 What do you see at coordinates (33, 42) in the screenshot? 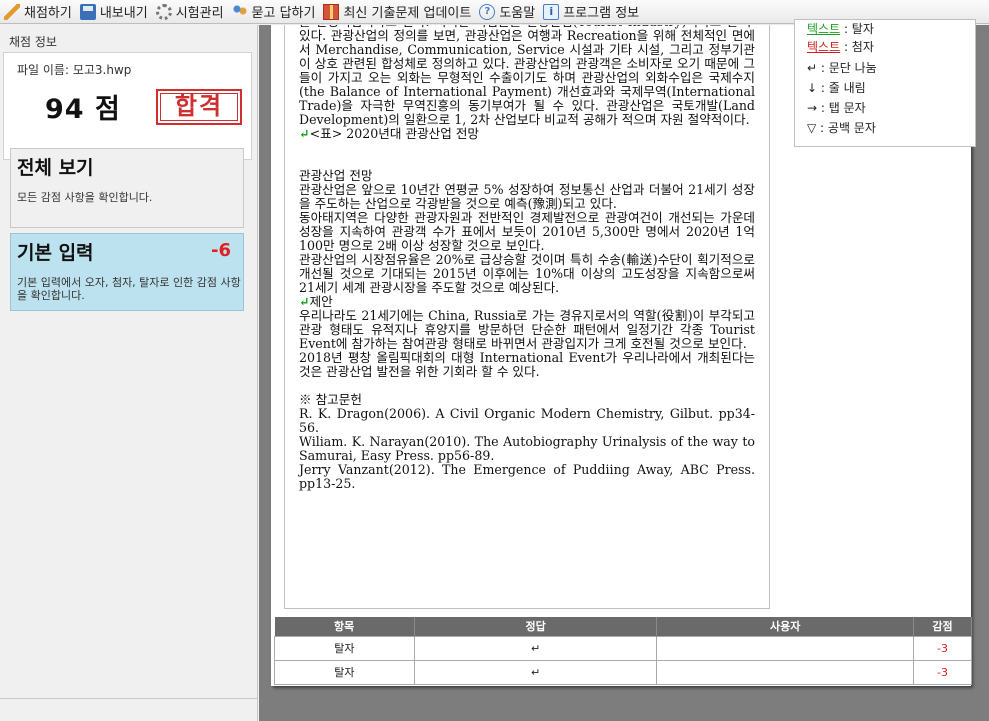
I see `section-title: 채점 정보` at bounding box center [33, 42].